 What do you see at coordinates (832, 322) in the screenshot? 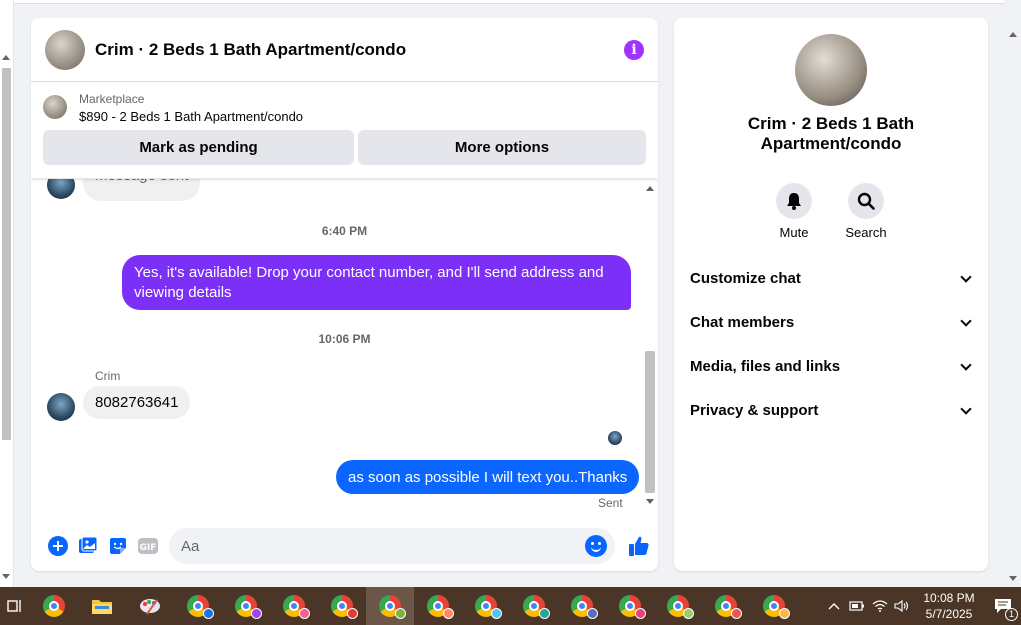
I see `chat-members-section: Chat members` at bounding box center [832, 322].